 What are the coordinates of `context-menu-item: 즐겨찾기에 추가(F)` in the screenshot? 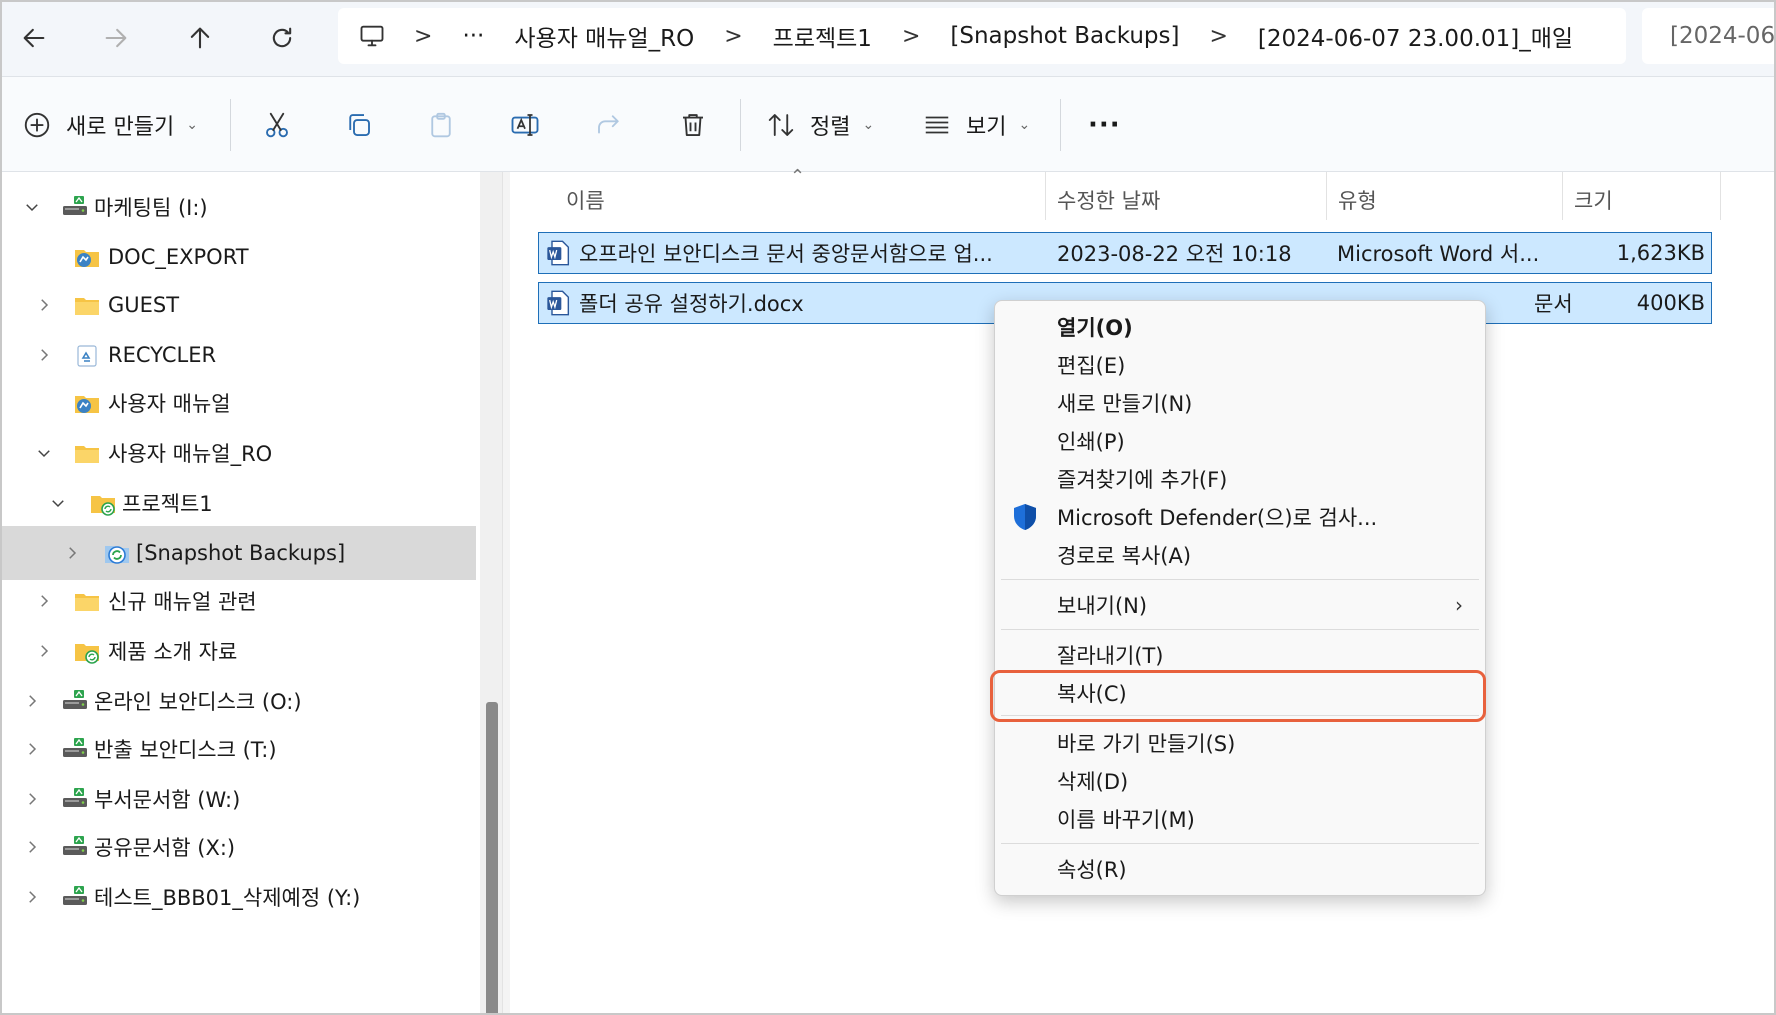 It's located at (1240, 479).